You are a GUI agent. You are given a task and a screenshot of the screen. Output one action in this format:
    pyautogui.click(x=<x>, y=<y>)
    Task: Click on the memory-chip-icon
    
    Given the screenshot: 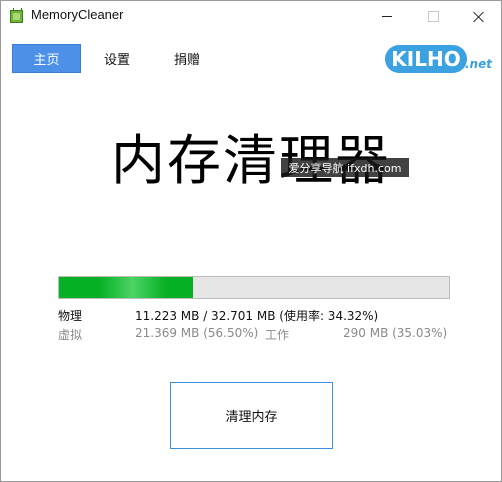 What is the action you would take?
    pyautogui.click(x=16, y=15)
    